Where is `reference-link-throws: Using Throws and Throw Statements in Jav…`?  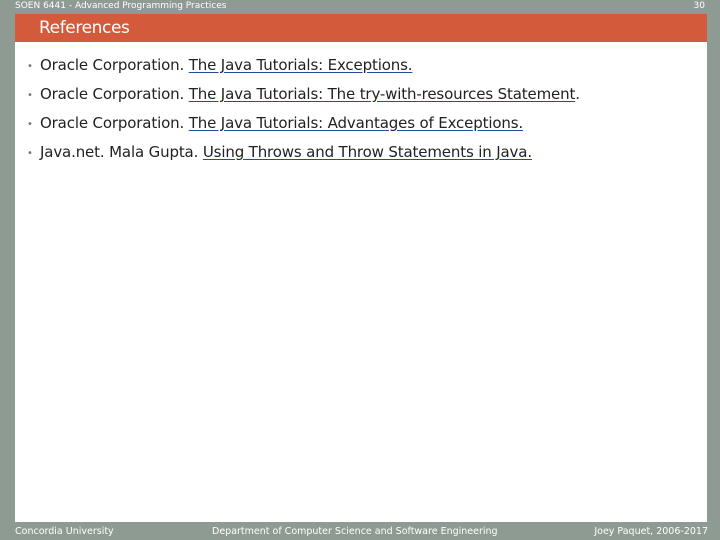 reference-link-throws: Using Throws and Throw Statements in Jav… is located at coordinates (367, 152).